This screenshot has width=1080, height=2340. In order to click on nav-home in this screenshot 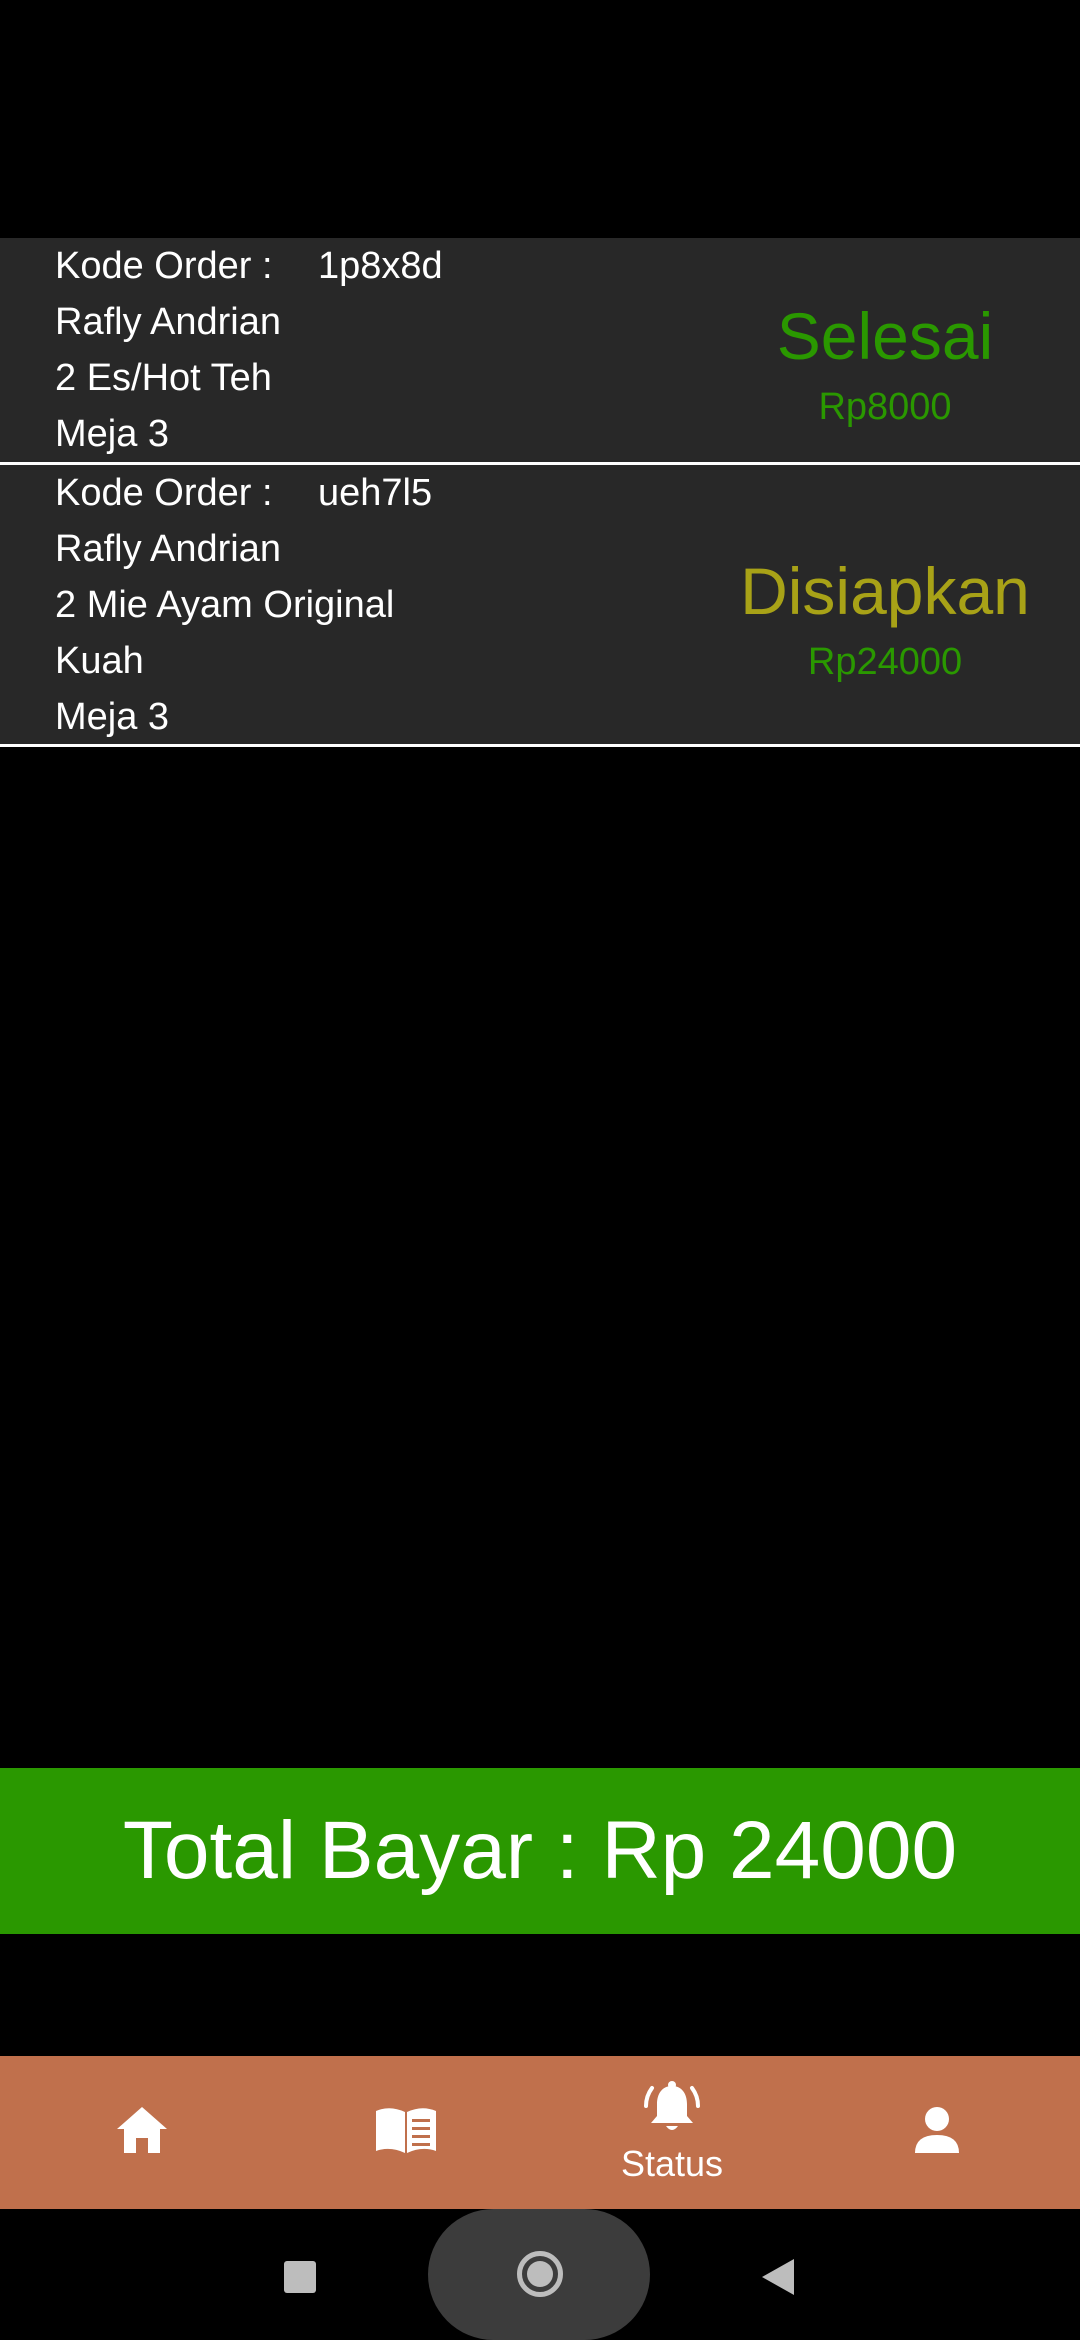, I will do `click(142, 2132)`.